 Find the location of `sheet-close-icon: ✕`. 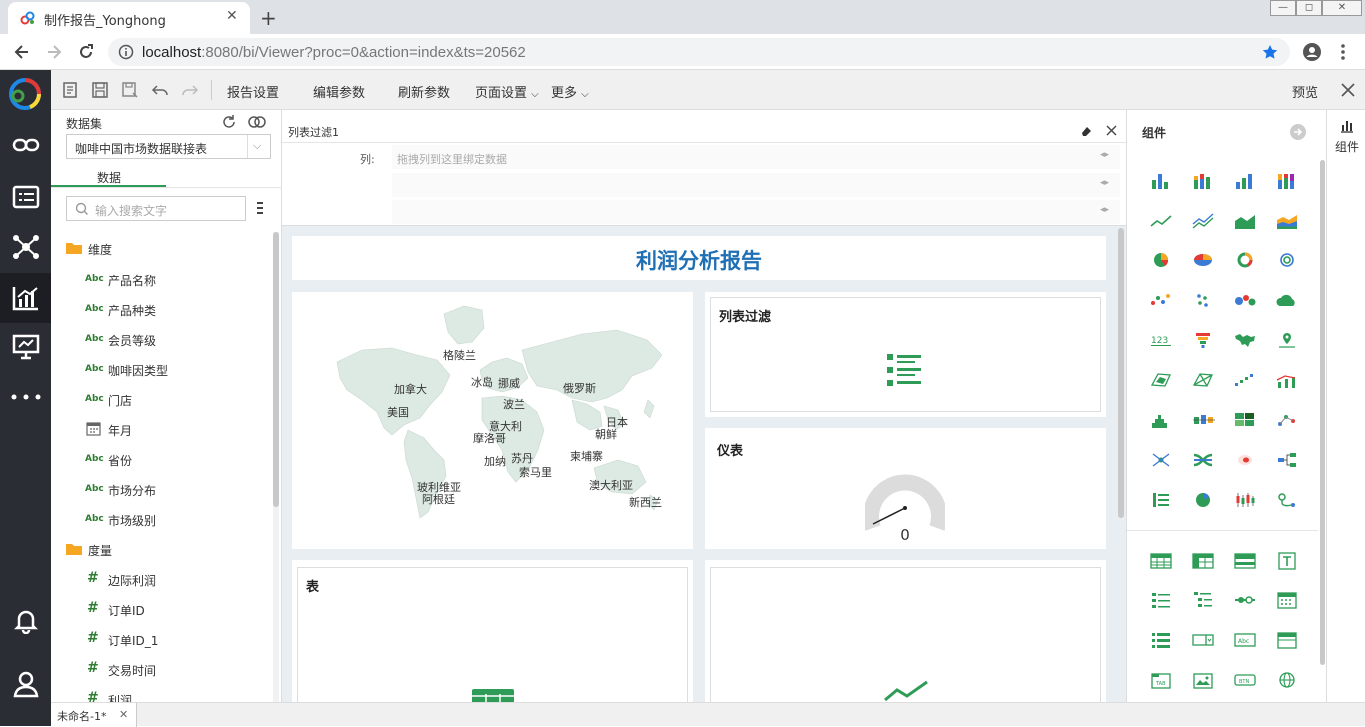

sheet-close-icon: ✕ is located at coordinates (123, 714).